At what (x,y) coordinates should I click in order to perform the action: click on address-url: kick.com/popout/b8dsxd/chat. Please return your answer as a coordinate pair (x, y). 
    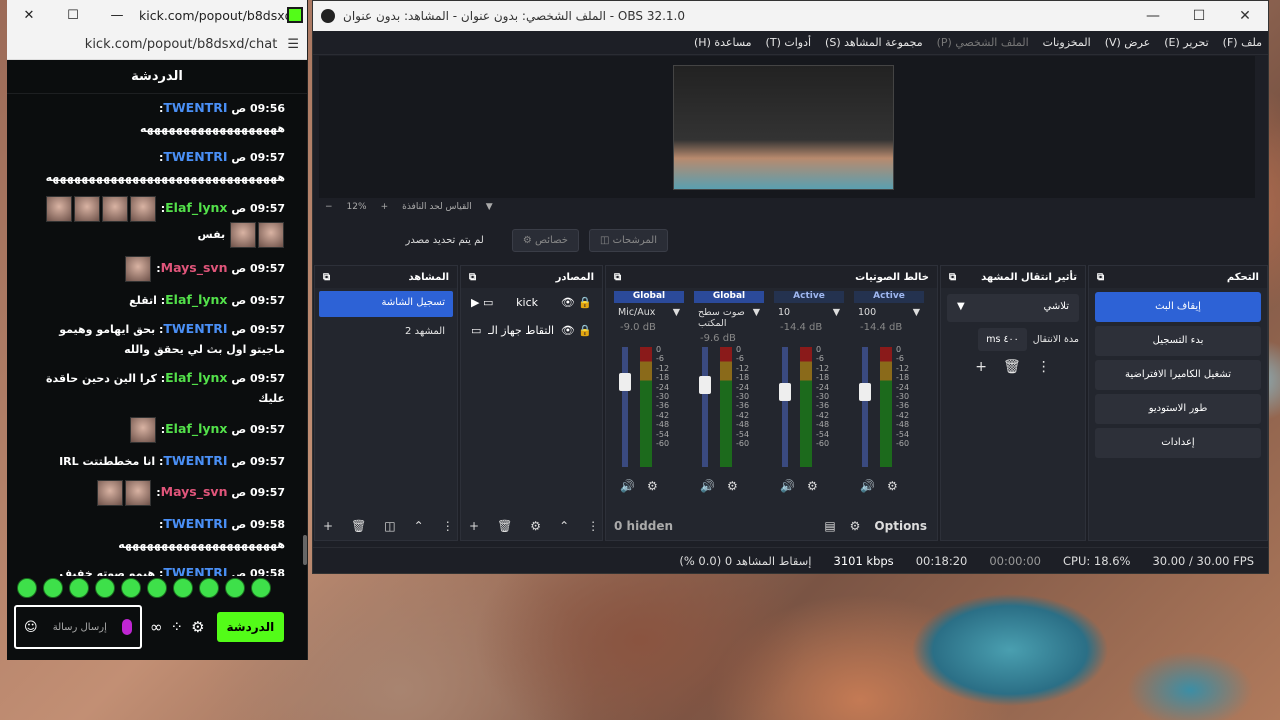
    Looking at the image, I should click on (181, 44).